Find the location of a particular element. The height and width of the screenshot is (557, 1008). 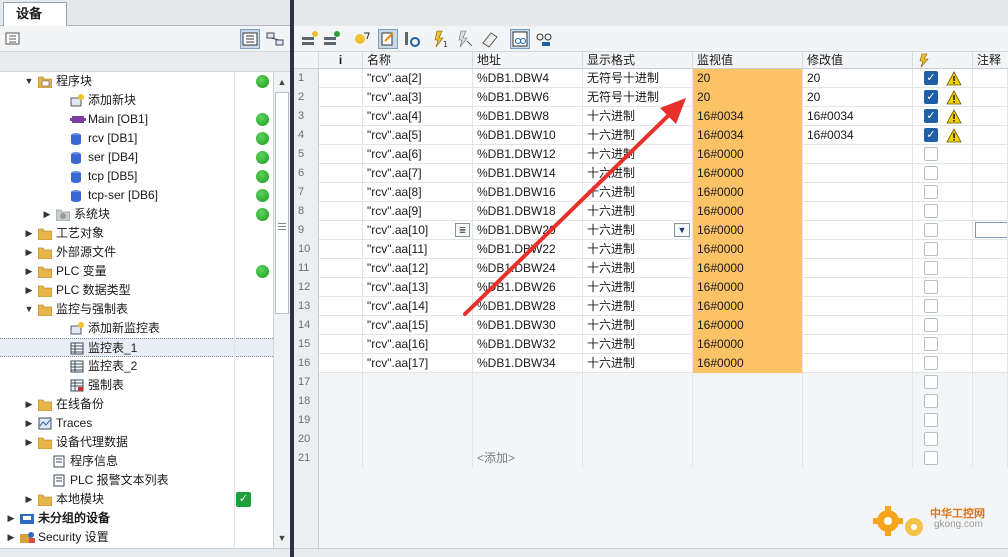

cell-monitor-value: 16#0034 is located at coordinates (748, 116).